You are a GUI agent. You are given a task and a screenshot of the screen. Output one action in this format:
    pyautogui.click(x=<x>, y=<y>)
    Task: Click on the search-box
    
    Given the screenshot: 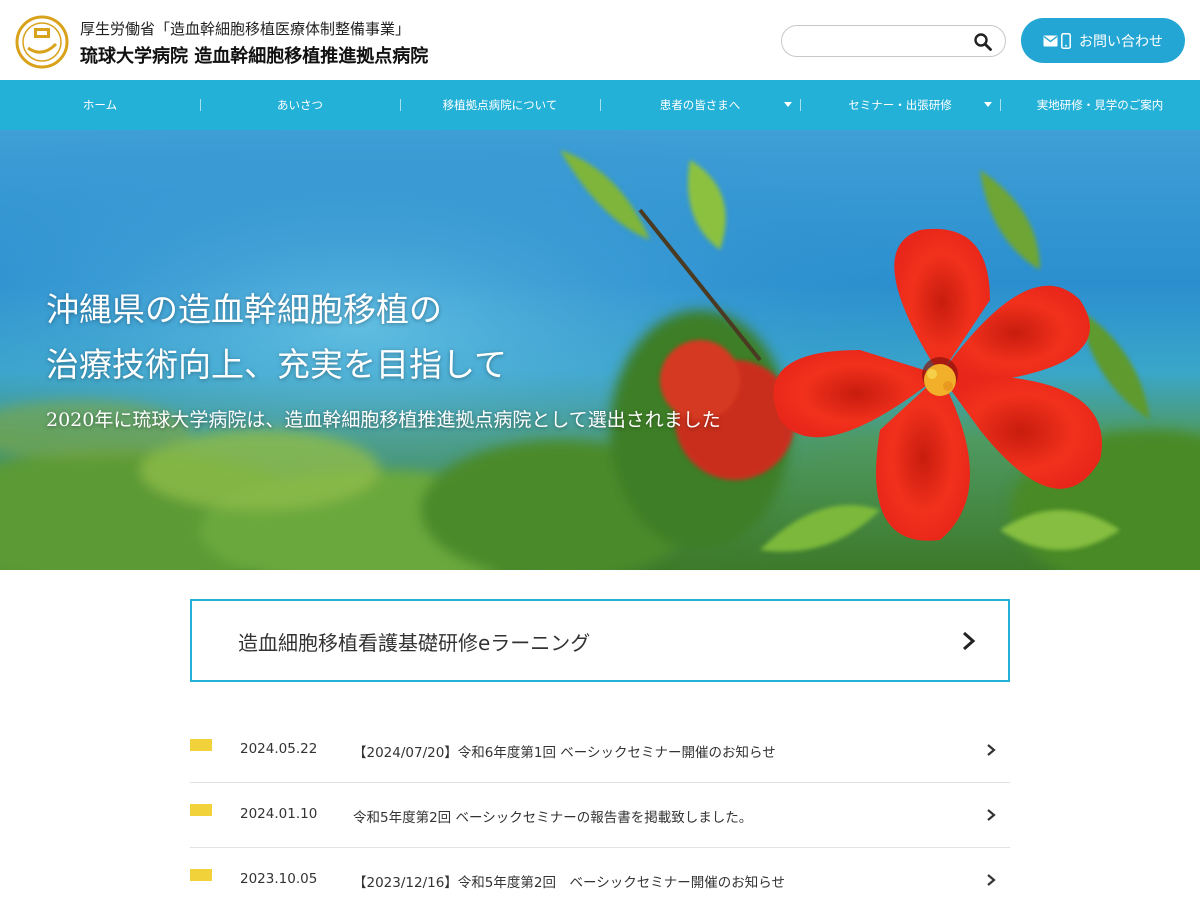 What is the action you would take?
    pyautogui.click(x=893, y=41)
    